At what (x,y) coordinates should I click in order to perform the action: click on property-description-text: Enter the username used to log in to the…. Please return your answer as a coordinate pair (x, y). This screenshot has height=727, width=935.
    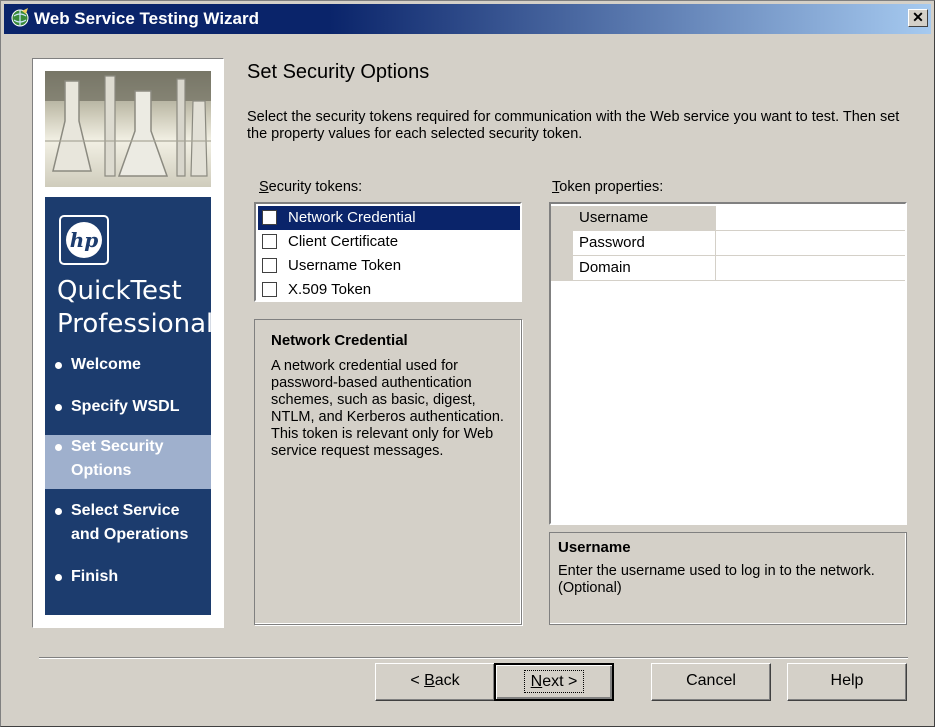
    Looking at the image, I should click on (716, 579).